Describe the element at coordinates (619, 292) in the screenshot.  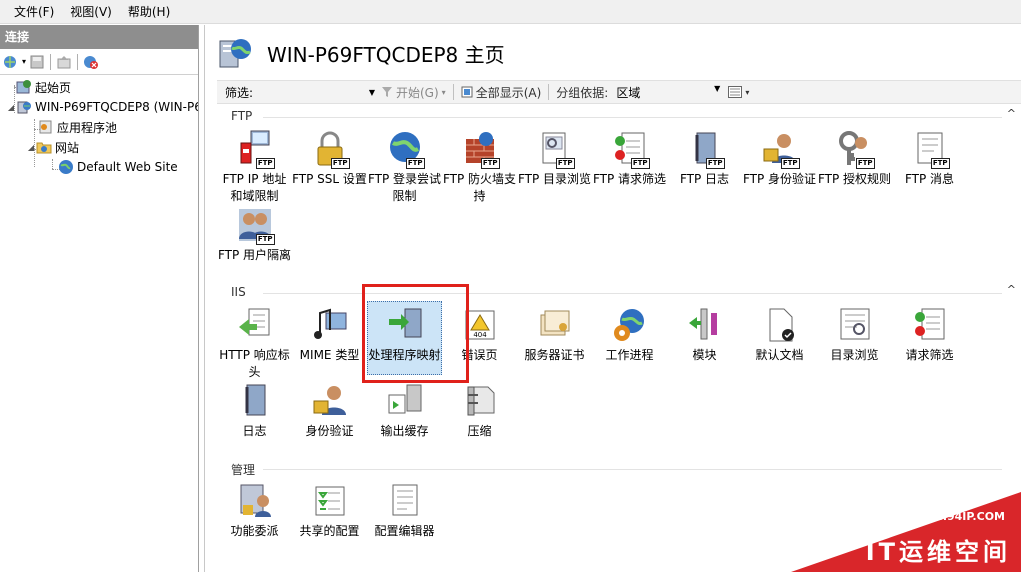
I see `section-iis: IIS ^` at that location.